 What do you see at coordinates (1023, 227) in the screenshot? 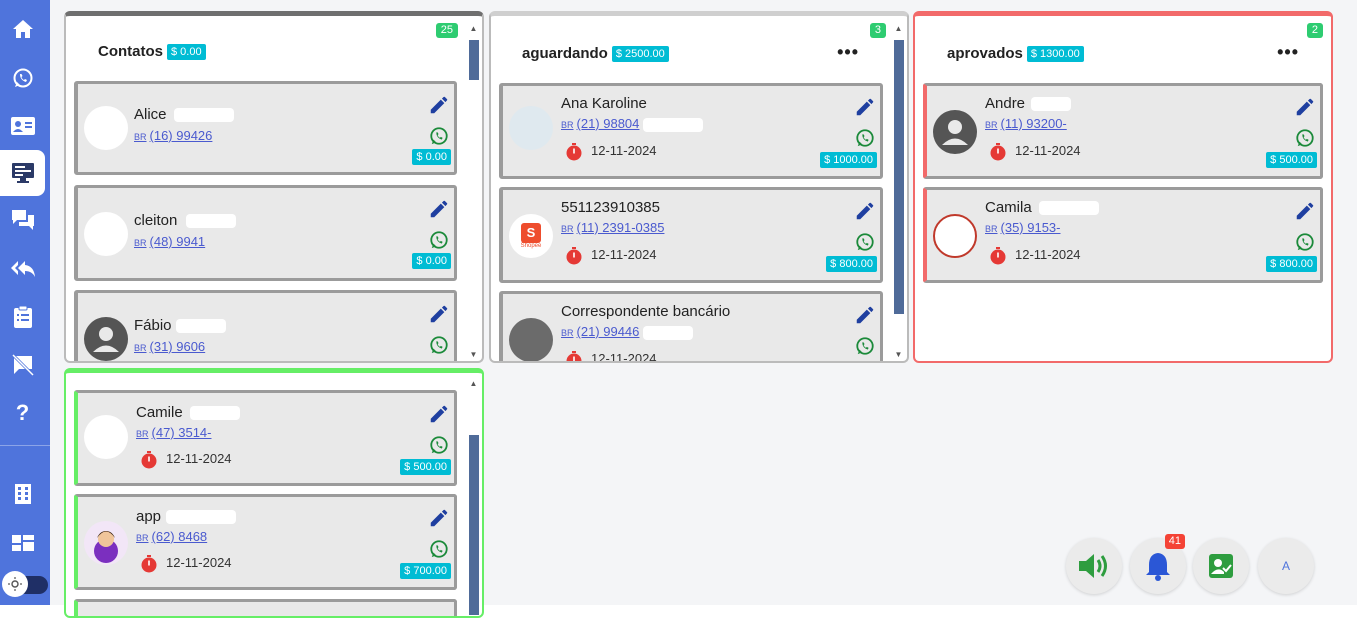
I see `card-phone: BR (35) 9153-` at bounding box center [1023, 227].